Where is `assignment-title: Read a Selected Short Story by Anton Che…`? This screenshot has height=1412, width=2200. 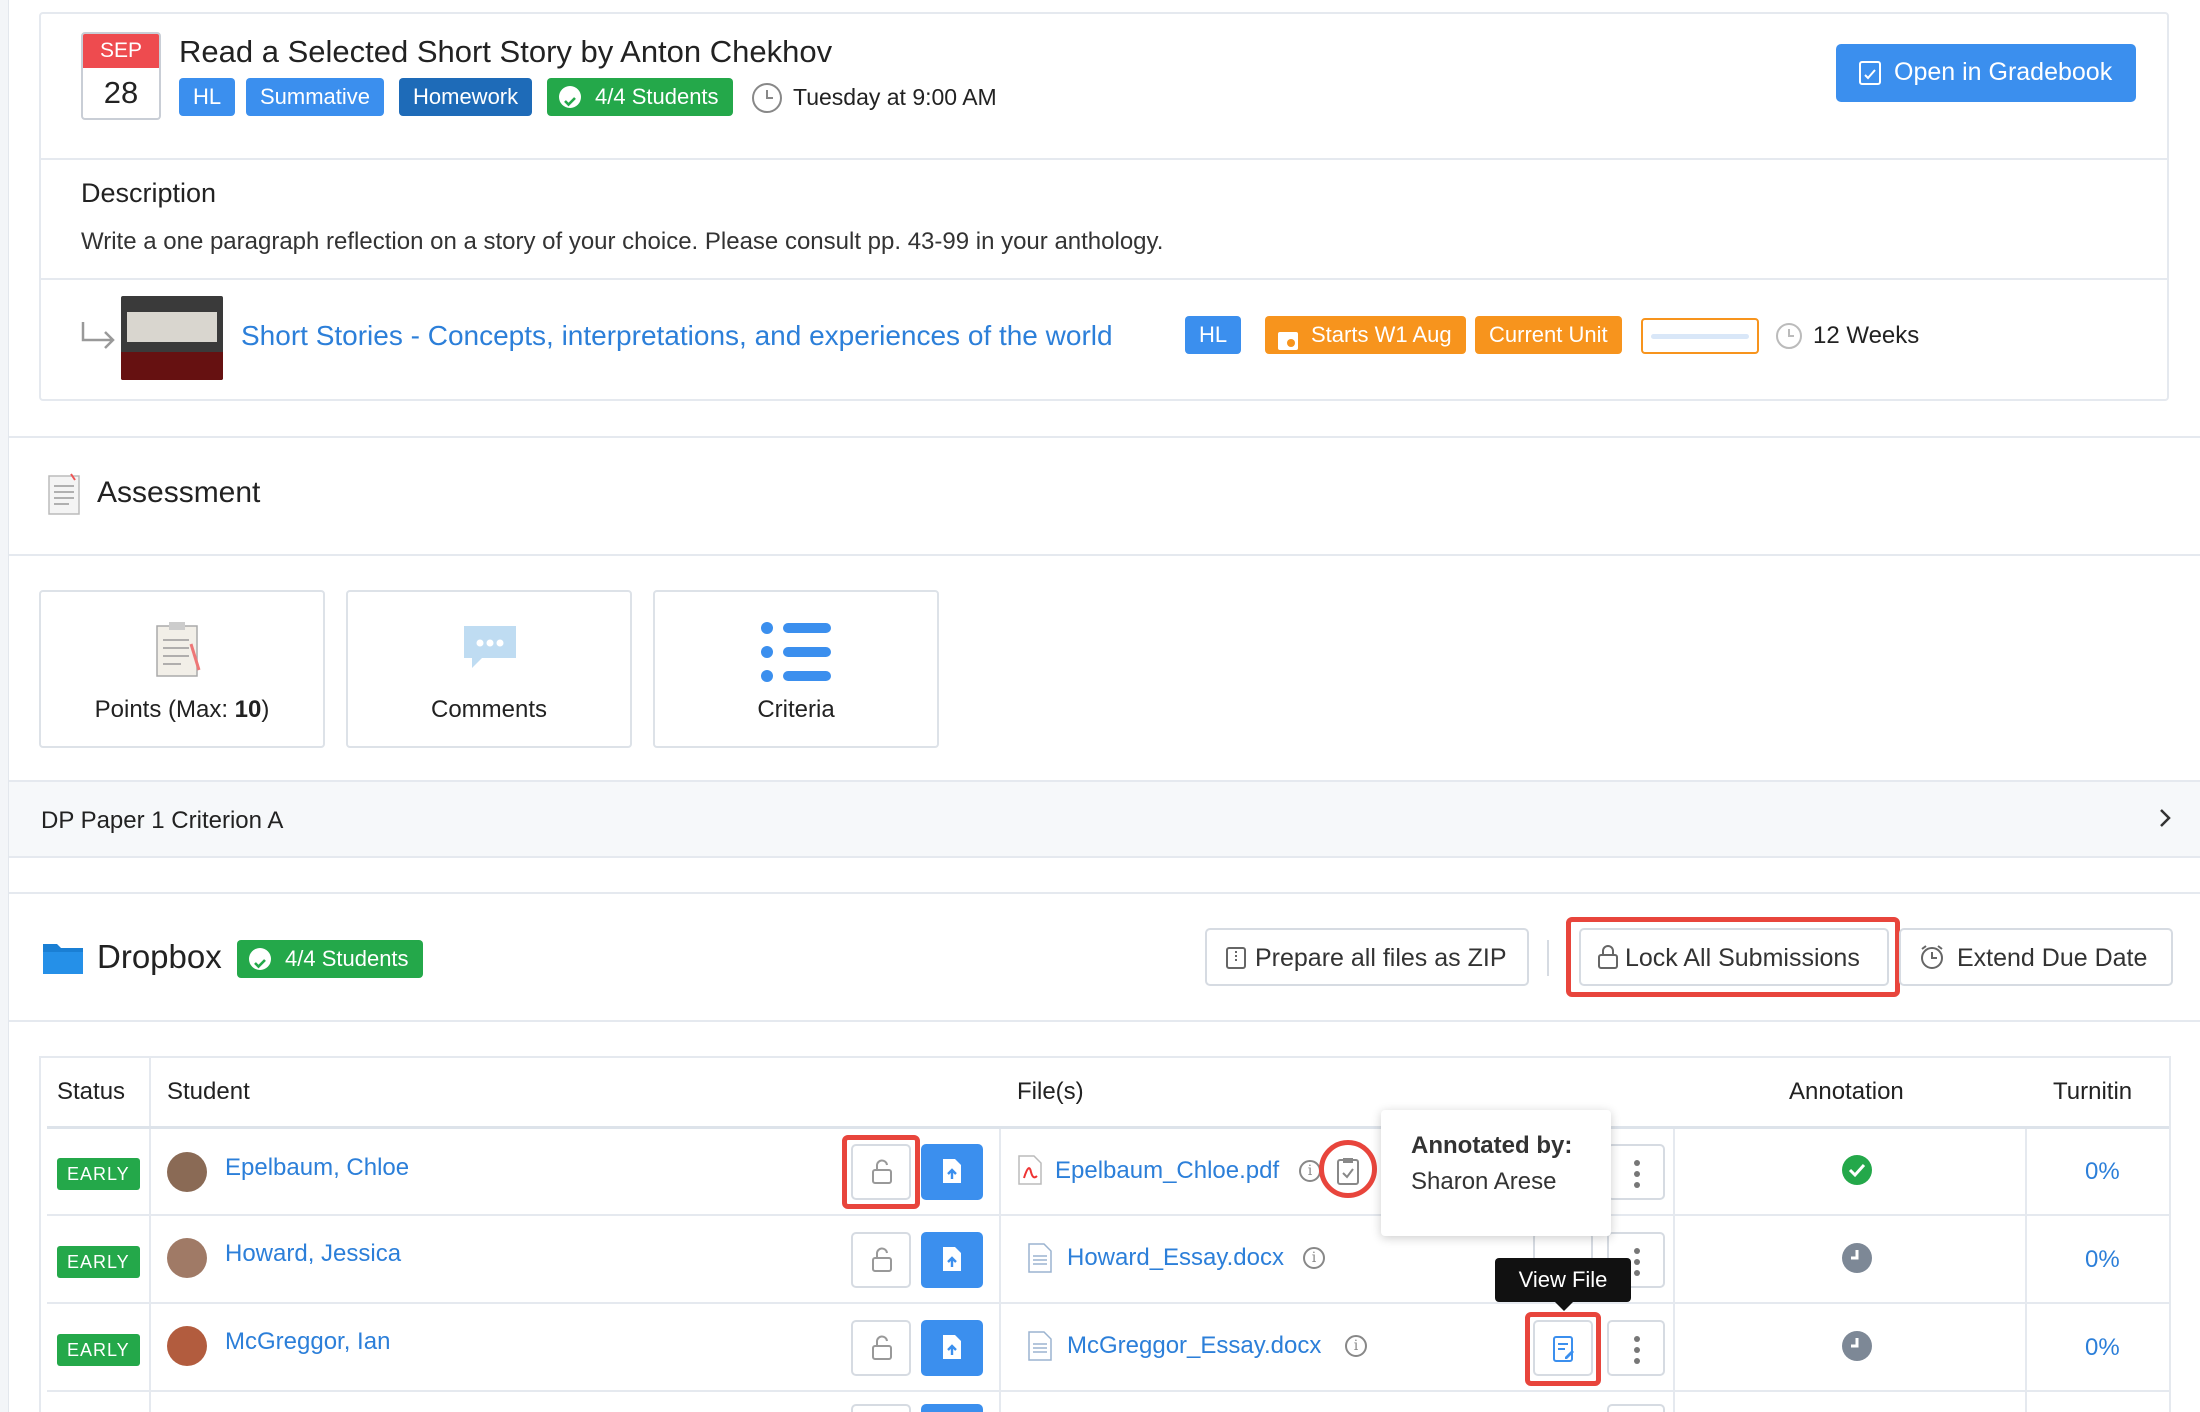
assignment-title: Read a Selected Short Story by Anton Che… is located at coordinates (506, 51).